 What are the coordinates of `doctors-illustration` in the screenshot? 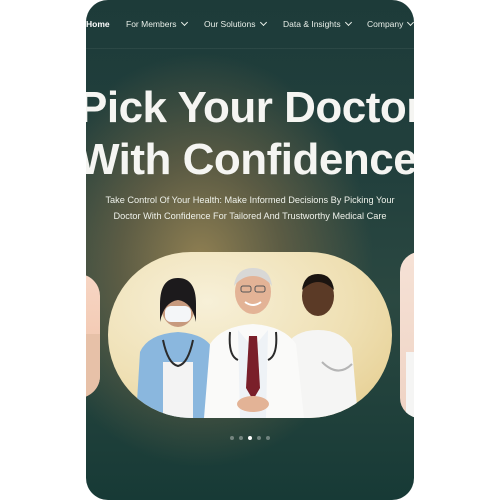 It's located at (247, 343).